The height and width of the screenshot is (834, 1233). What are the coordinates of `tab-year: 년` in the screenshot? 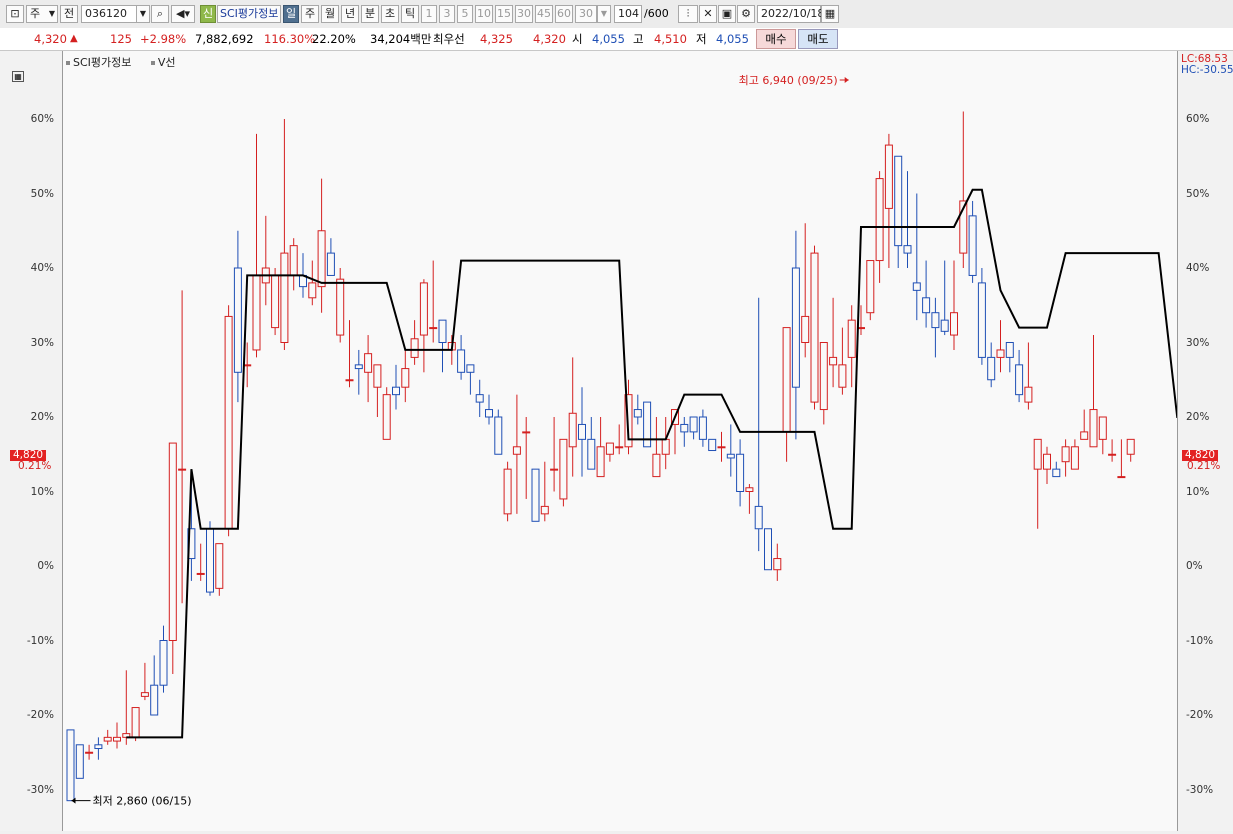 It's located at (350, 14).